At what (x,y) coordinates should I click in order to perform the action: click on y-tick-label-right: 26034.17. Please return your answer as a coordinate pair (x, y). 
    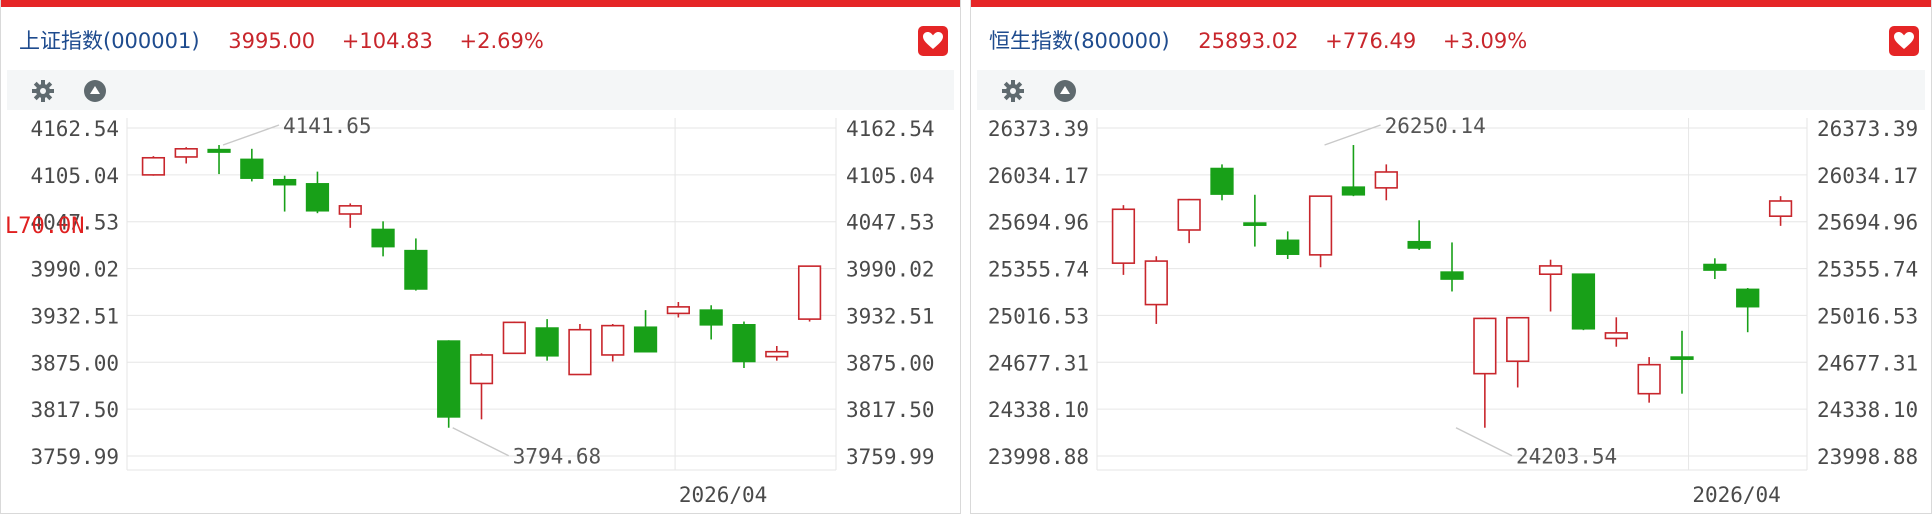
    Looking at the image, I should click on (1867, 176).